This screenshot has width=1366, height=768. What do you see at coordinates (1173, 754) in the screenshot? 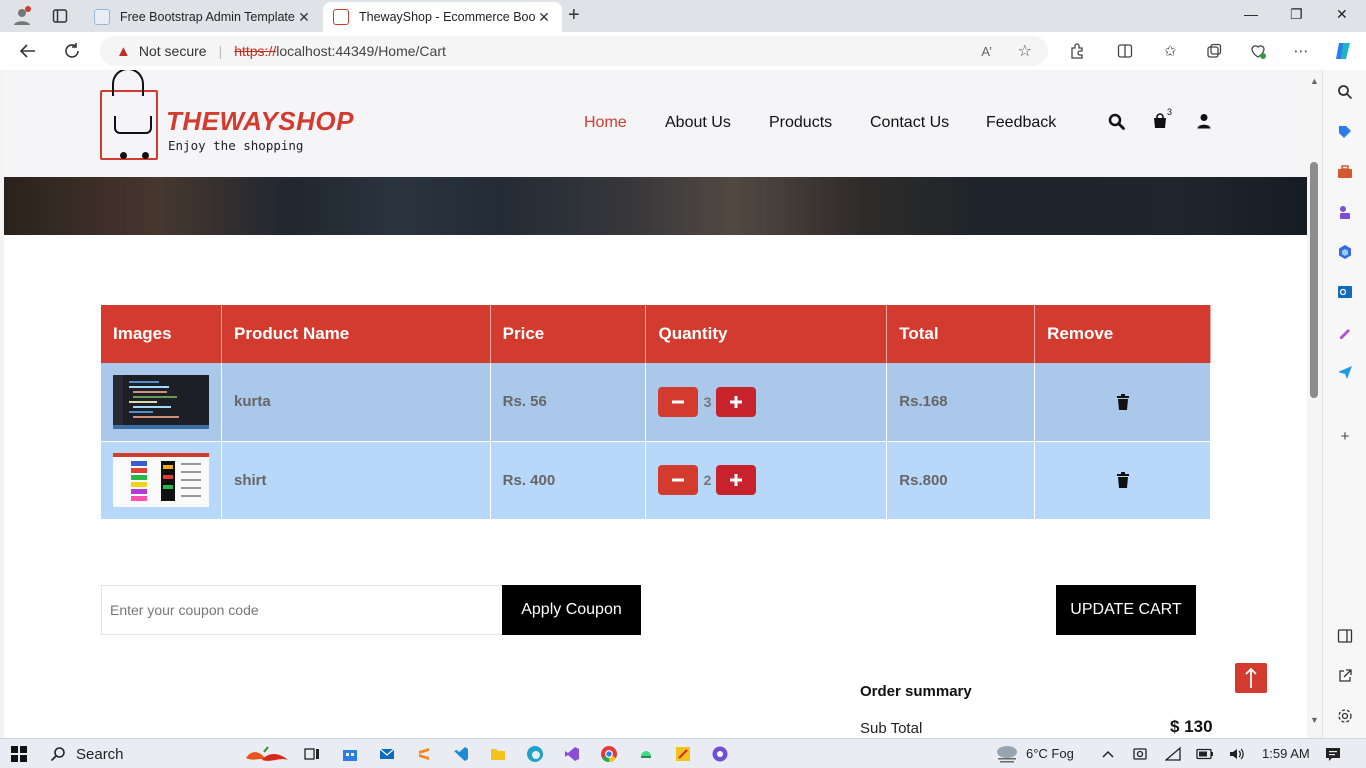
I see `wifi-icon` at bounding box center [1173, 754].